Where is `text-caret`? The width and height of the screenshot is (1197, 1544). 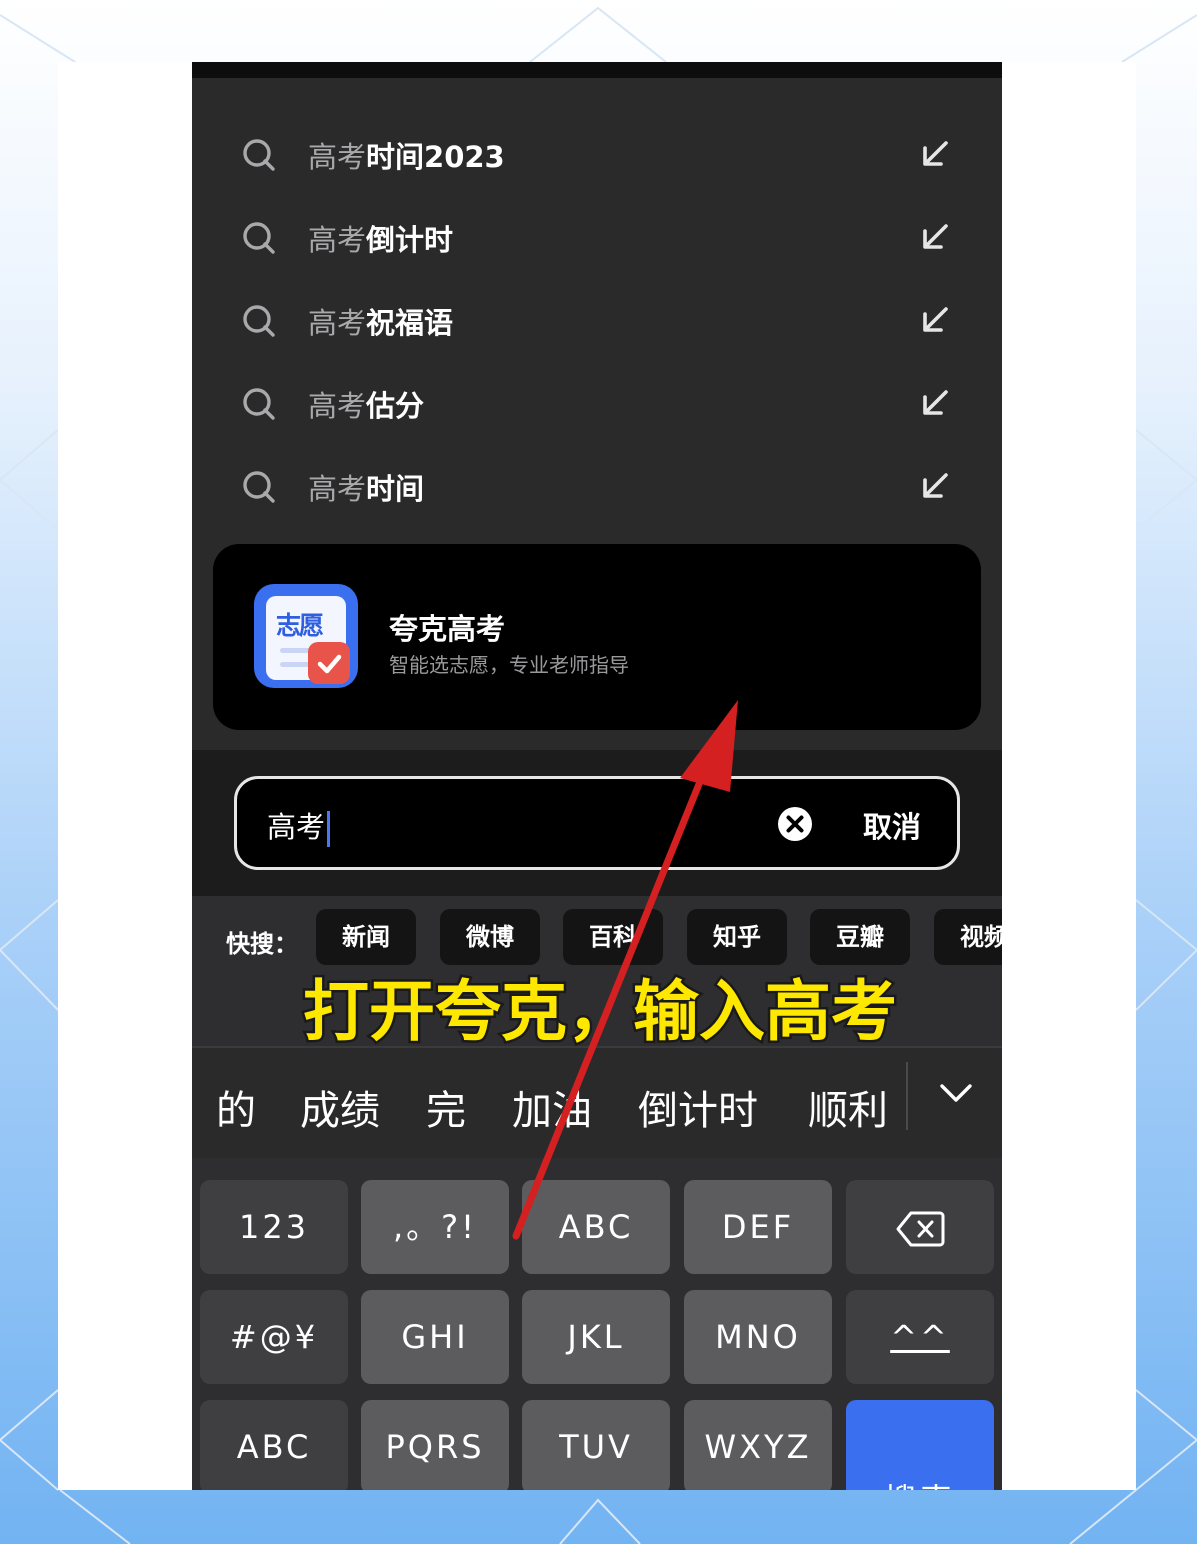 text-caret is located at coordinates (329, 829).